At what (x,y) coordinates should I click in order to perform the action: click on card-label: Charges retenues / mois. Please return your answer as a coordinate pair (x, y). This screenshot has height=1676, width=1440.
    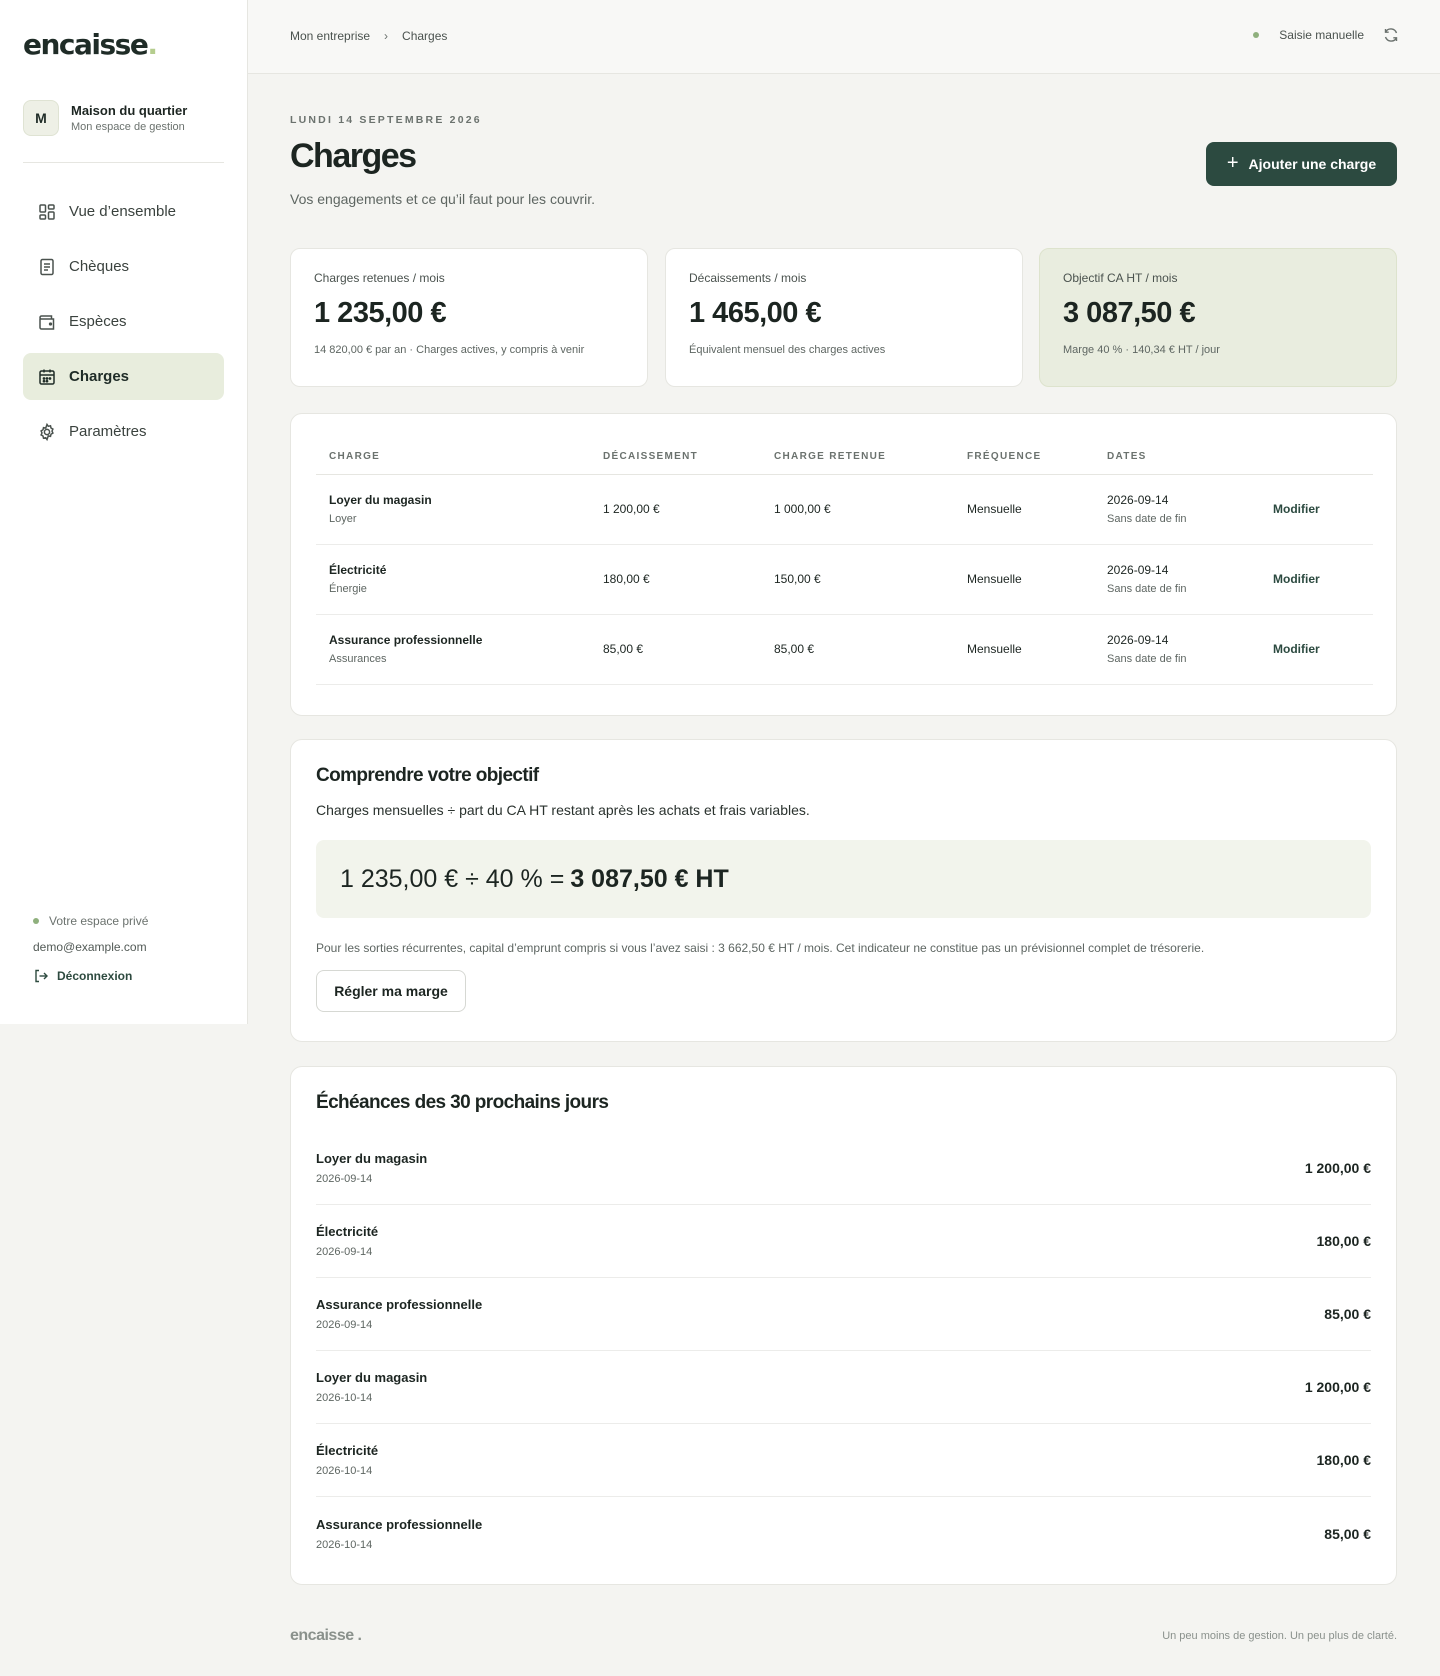
    Looking at the image, I should click on (379, 278).